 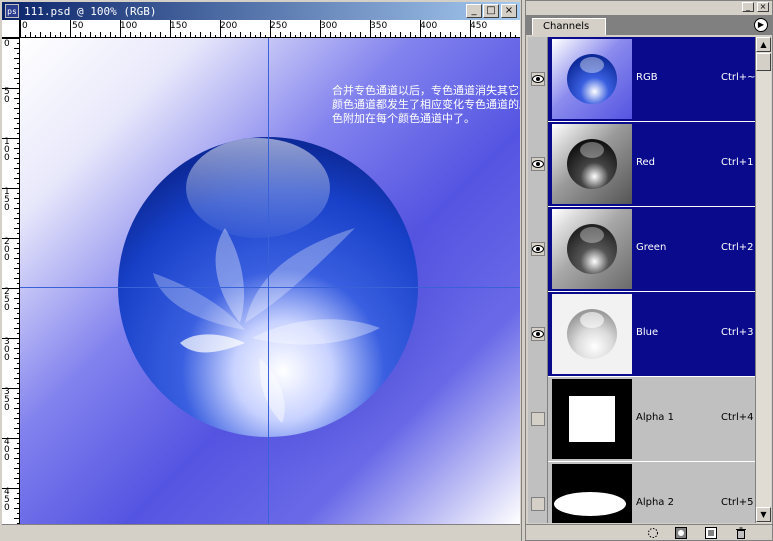 I want to click on ruler-v-label: 50, so click(x=7, y=96).